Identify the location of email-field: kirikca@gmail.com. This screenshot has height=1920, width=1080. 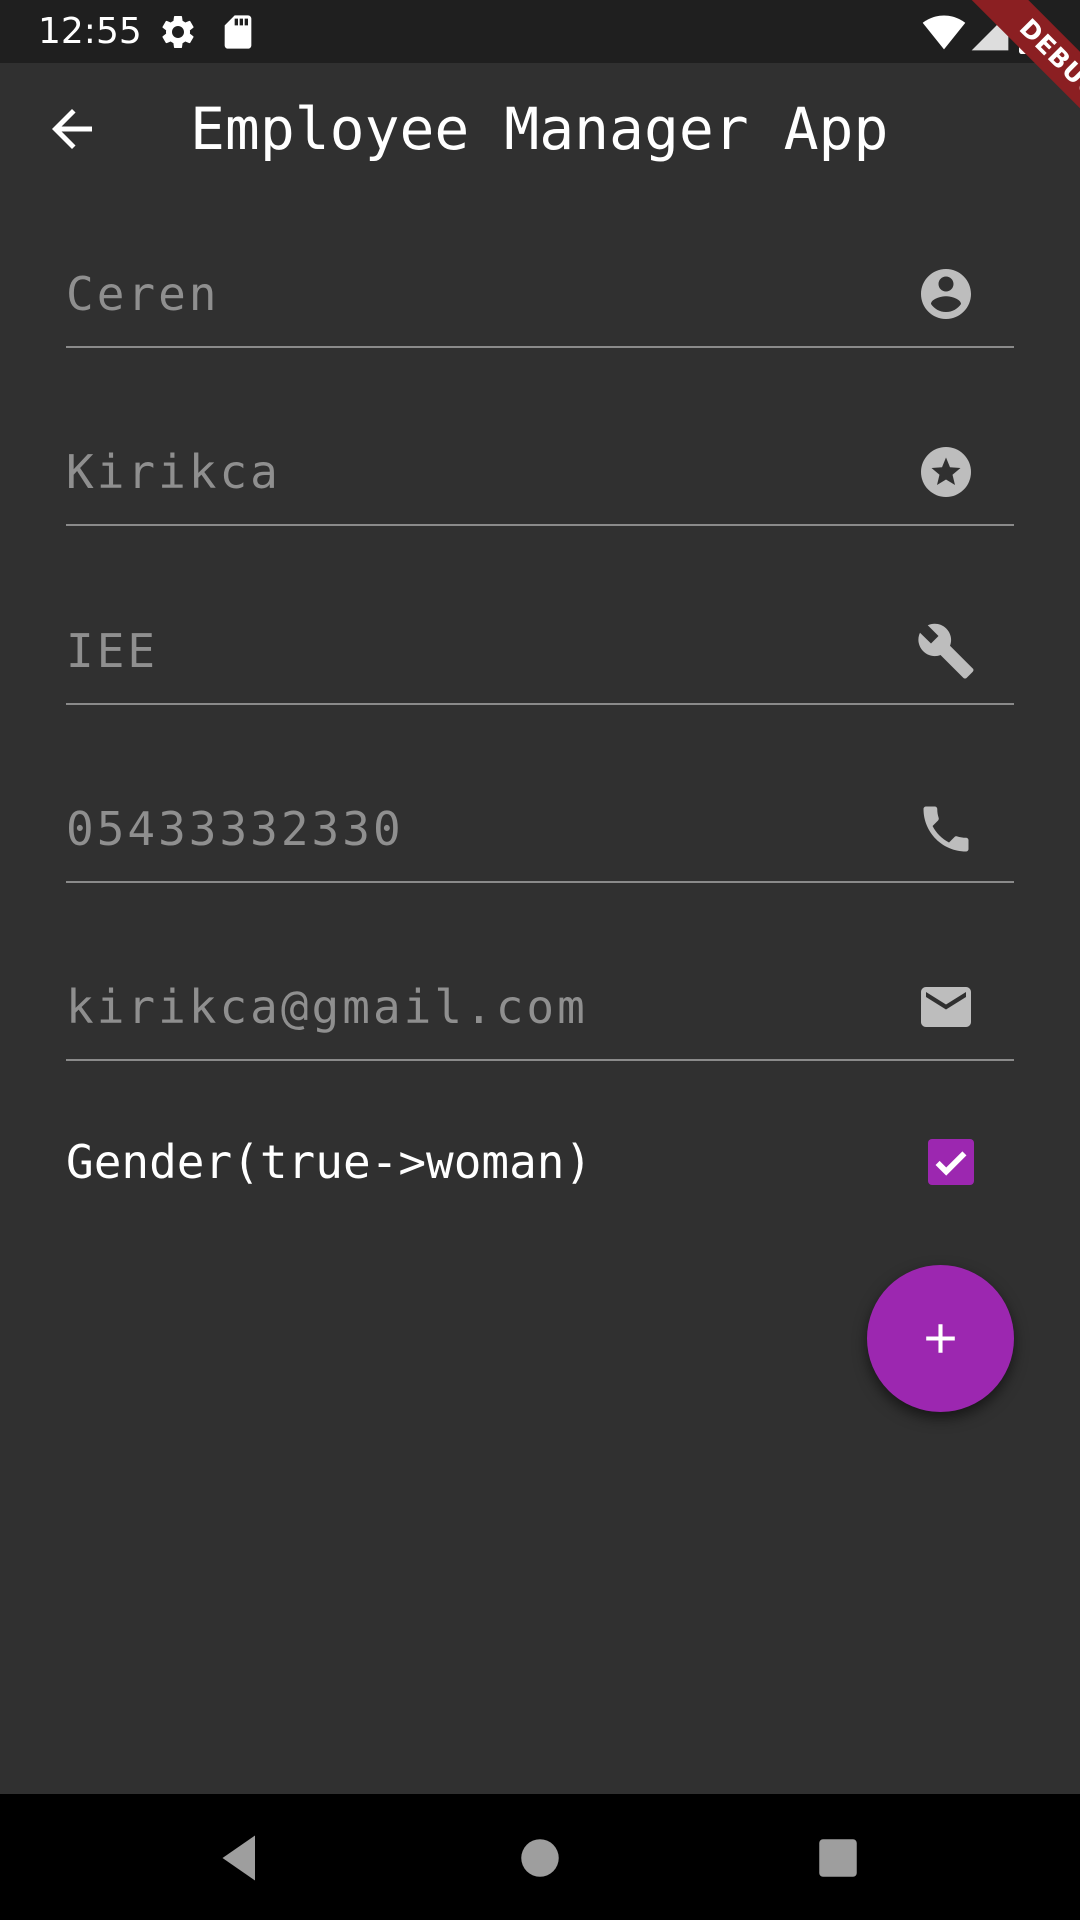
(540, 1010).